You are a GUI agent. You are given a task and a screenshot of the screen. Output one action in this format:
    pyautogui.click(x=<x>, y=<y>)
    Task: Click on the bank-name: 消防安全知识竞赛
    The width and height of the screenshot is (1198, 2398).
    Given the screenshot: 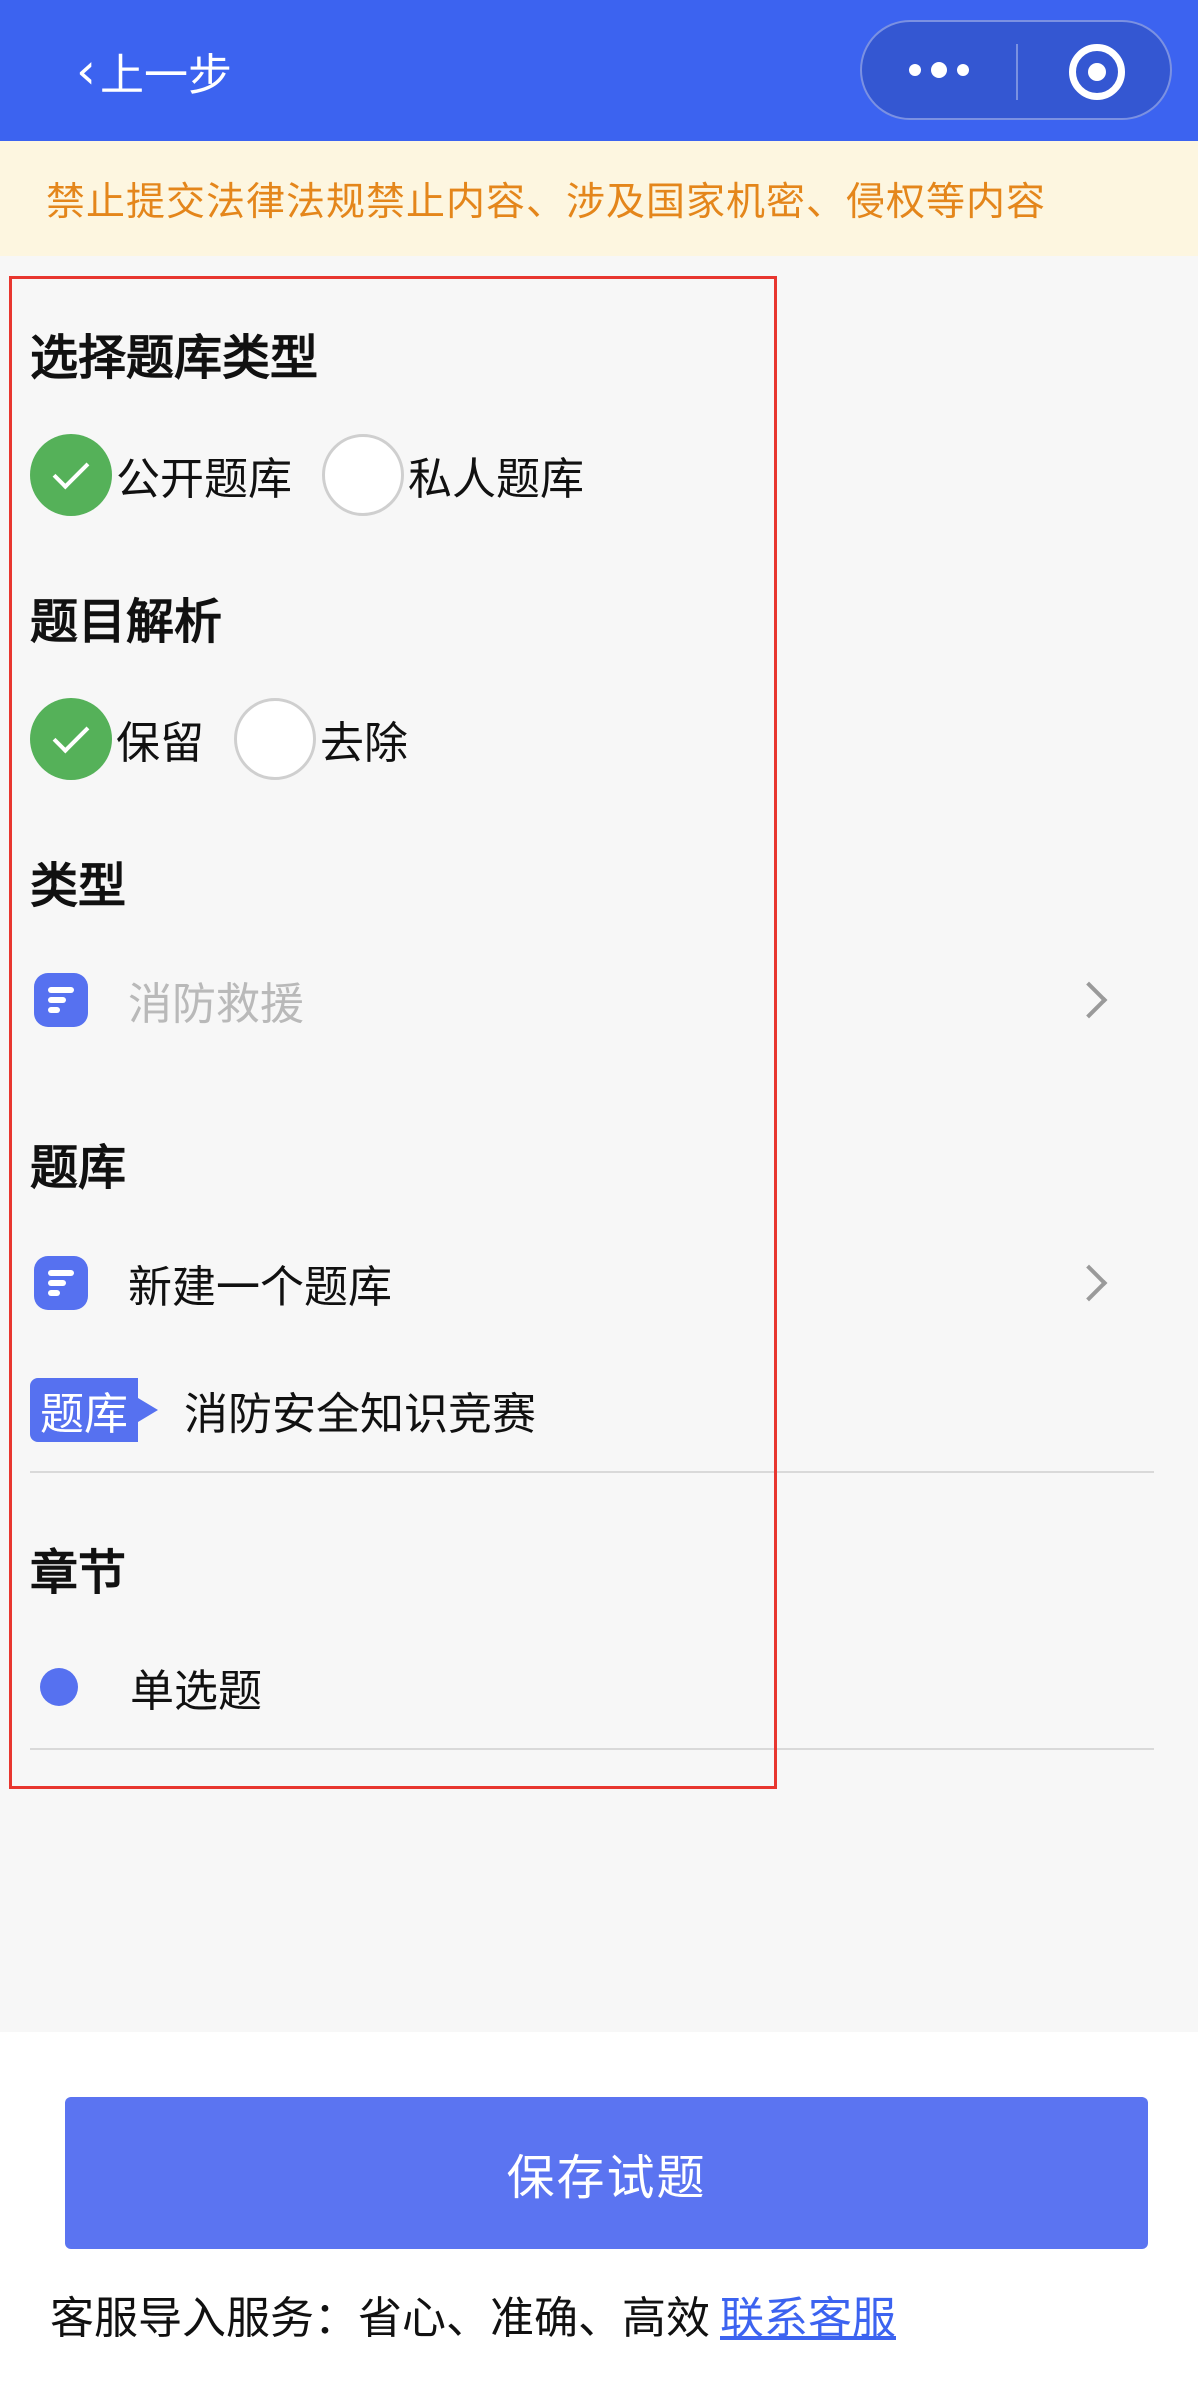 What is the action you would take?
    pyautogui.click(x=360, y=1414)
    